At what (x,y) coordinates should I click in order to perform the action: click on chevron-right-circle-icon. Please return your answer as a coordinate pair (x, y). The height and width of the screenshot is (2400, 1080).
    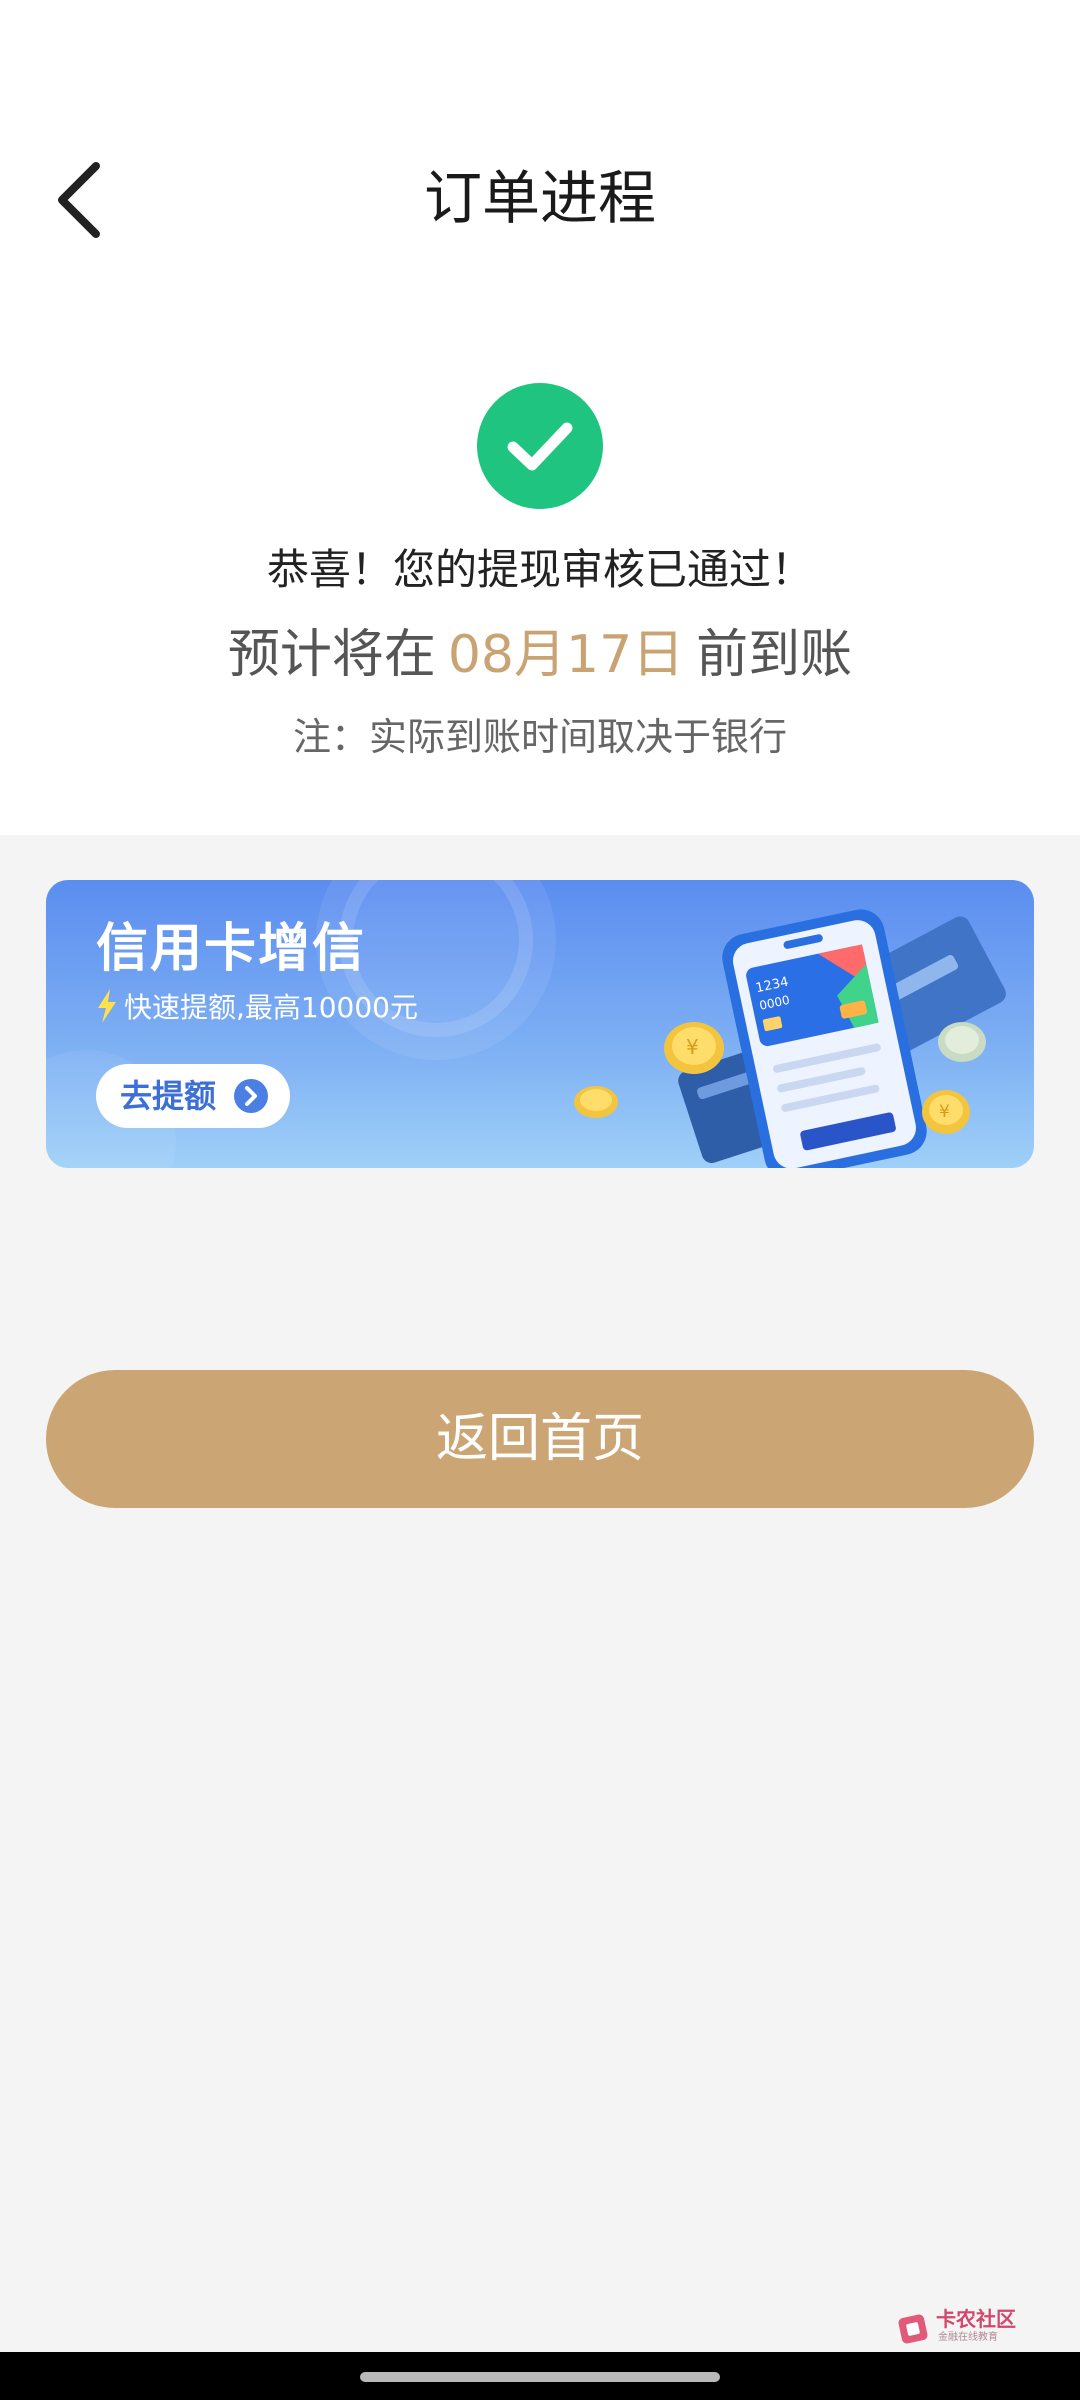
    Looking at the image, I should click on (251, 1096).